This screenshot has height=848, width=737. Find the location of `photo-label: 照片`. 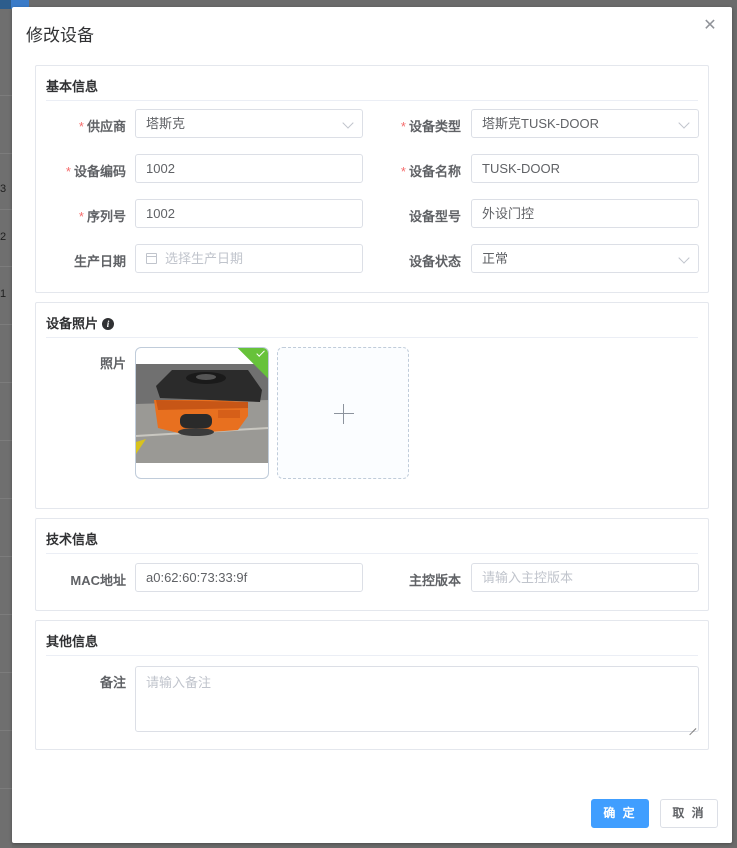

photo-label: 照片 is located at coordinates (112, 363).